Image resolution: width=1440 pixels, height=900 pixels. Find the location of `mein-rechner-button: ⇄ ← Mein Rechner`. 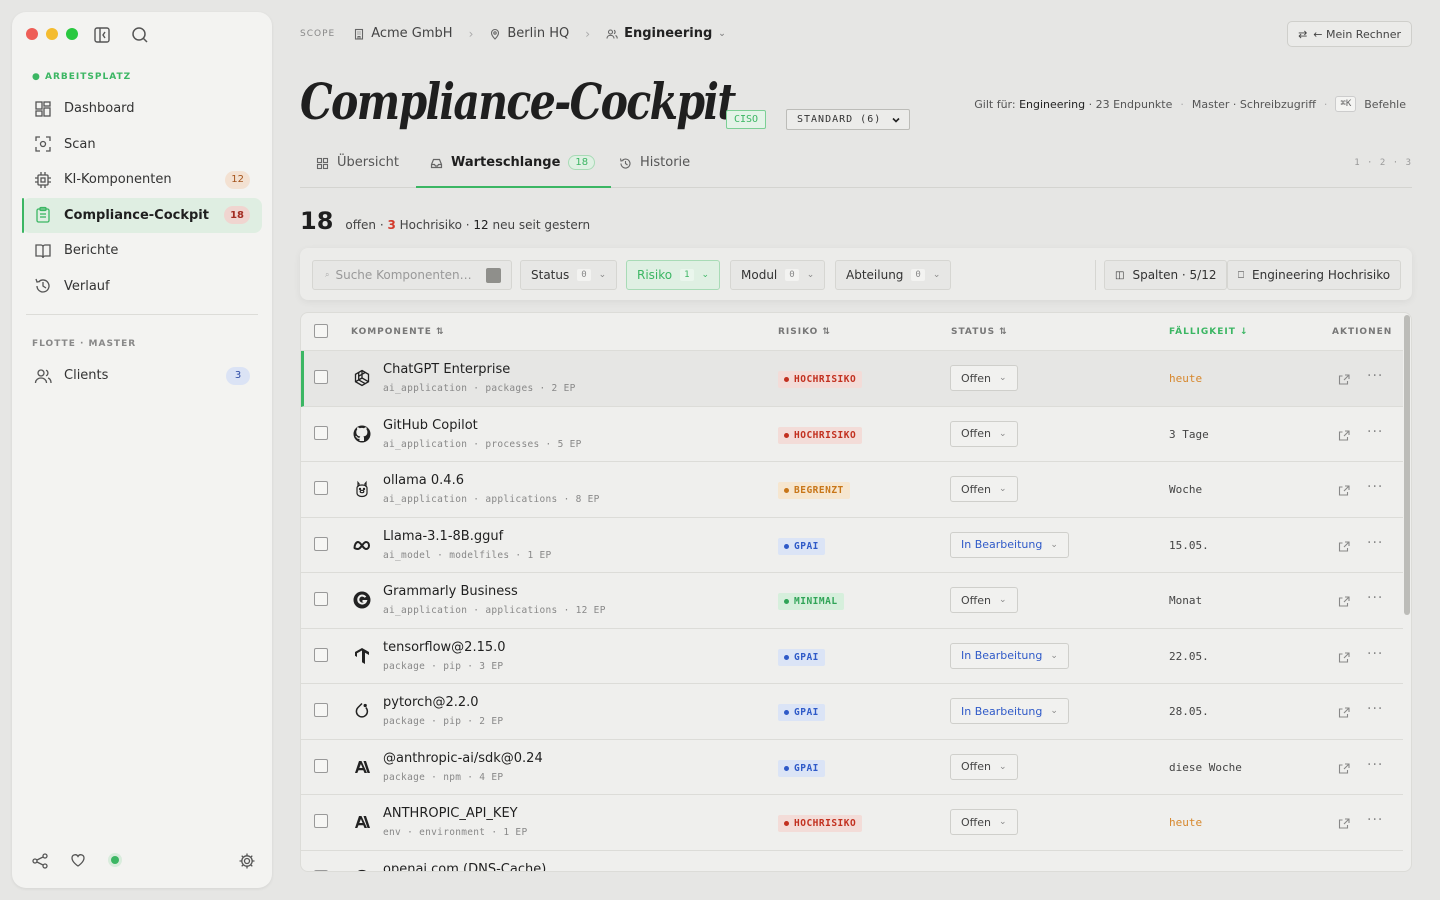

mein-rechner-button: ⇄ ← Mein Rechner is located at coordinates (1349, 34).